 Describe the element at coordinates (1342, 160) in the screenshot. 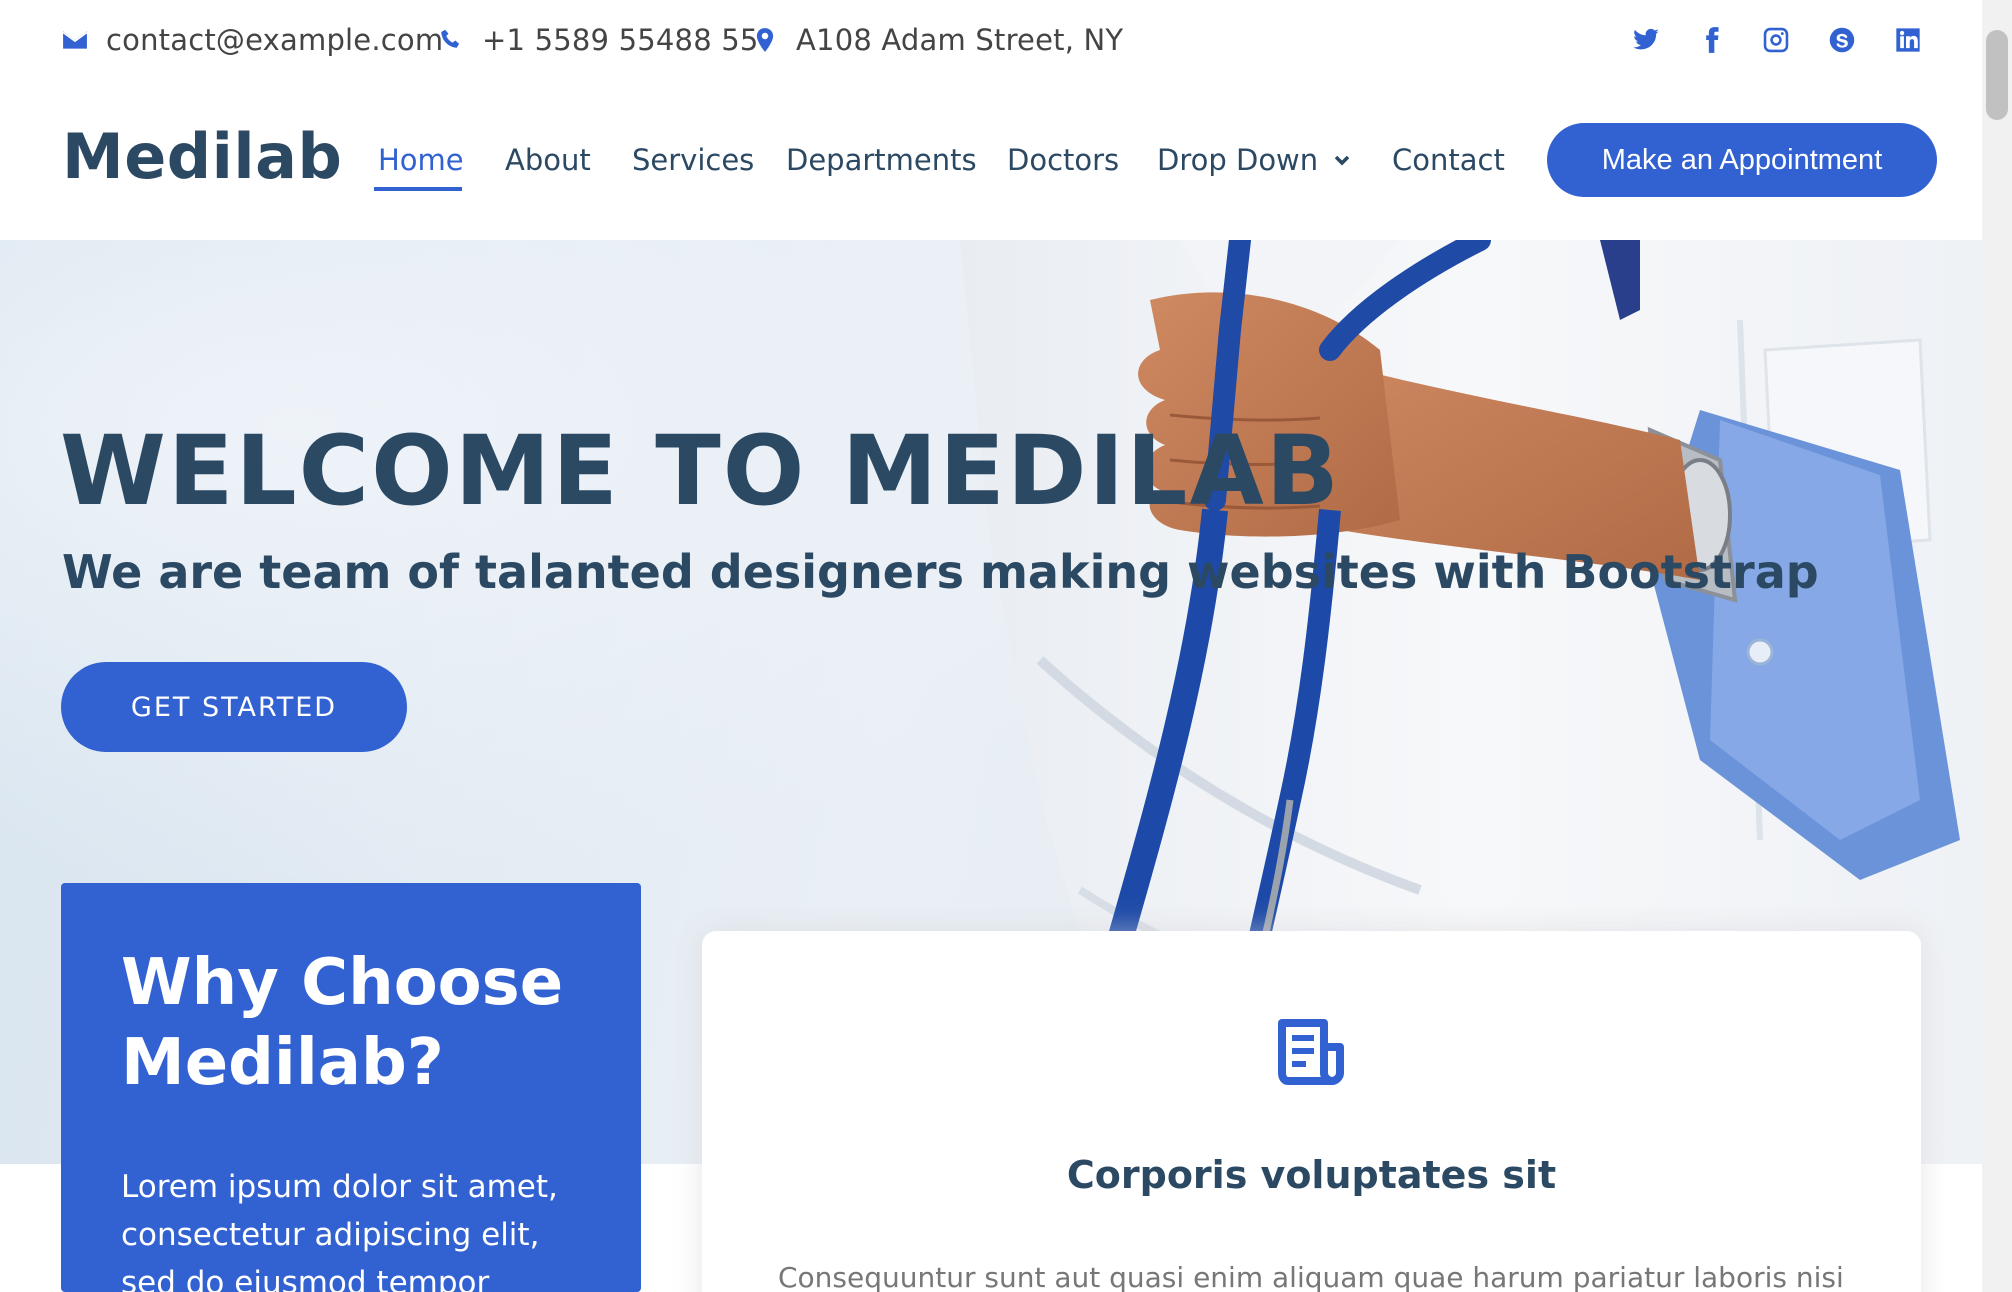

I see `chevron-down-icon` at that location.